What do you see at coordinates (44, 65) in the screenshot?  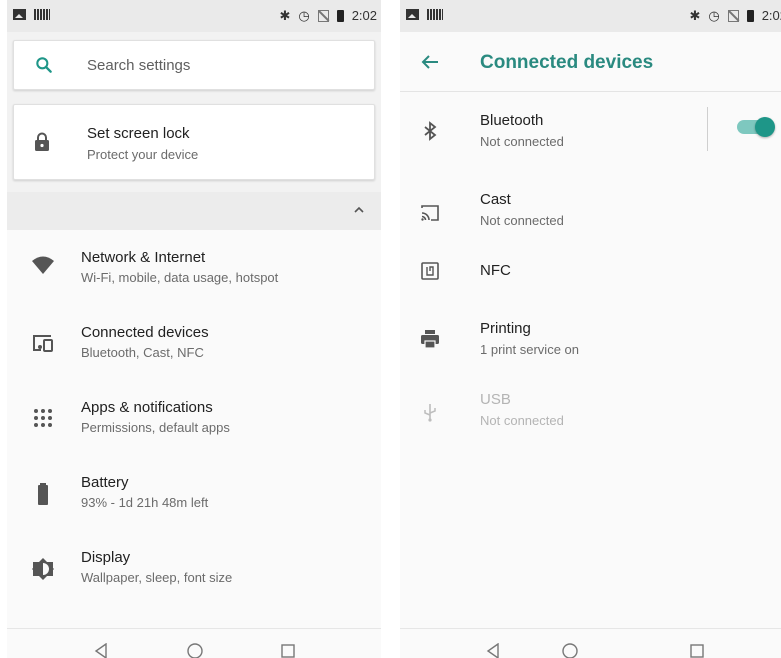 I see `search-icon` at bounding box center [44, 65].